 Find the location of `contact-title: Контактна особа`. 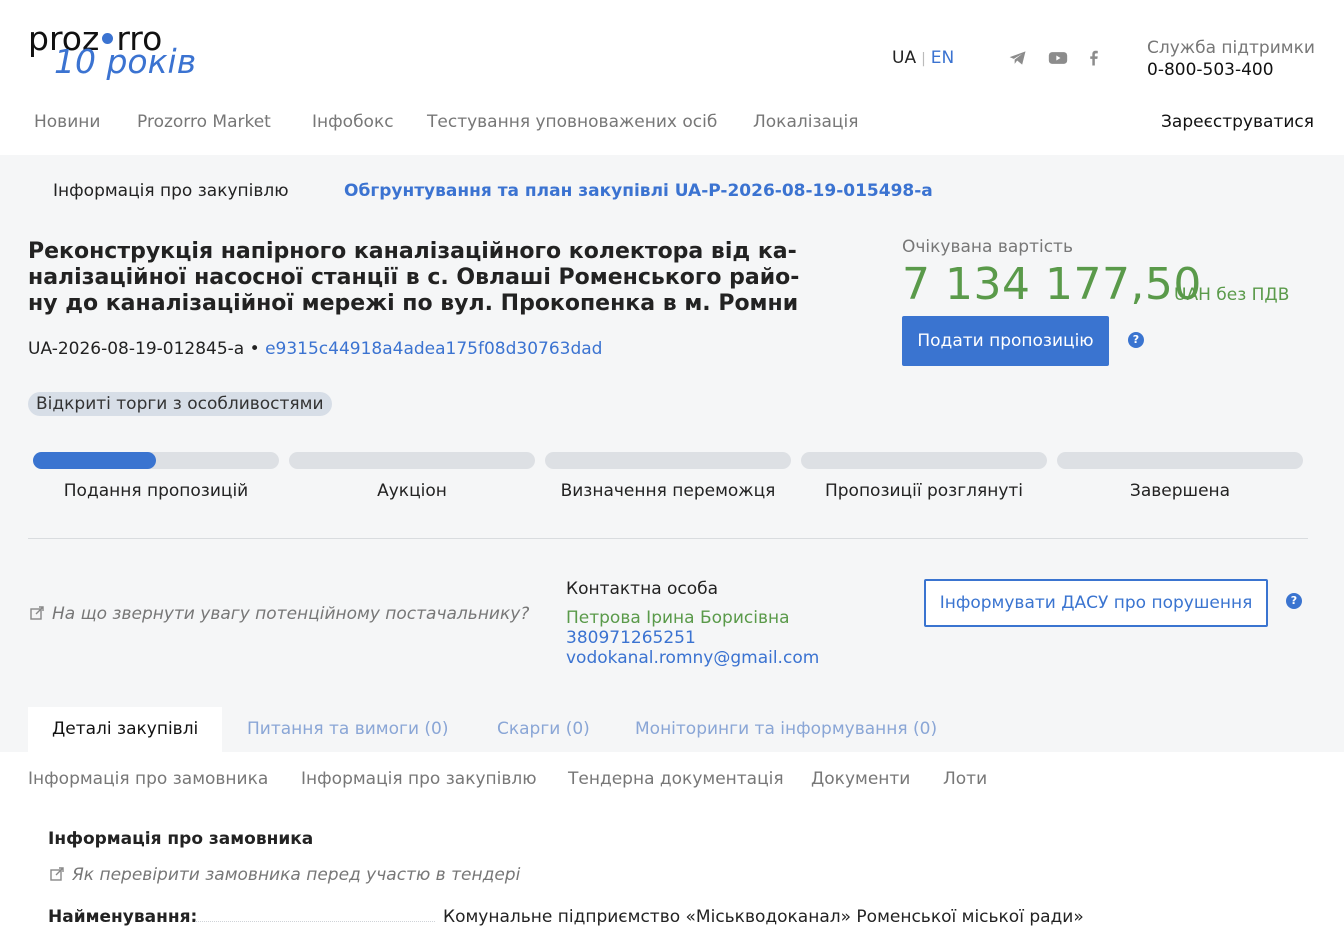

contact-title: Контактна особа is located at coordinates (642, 589).